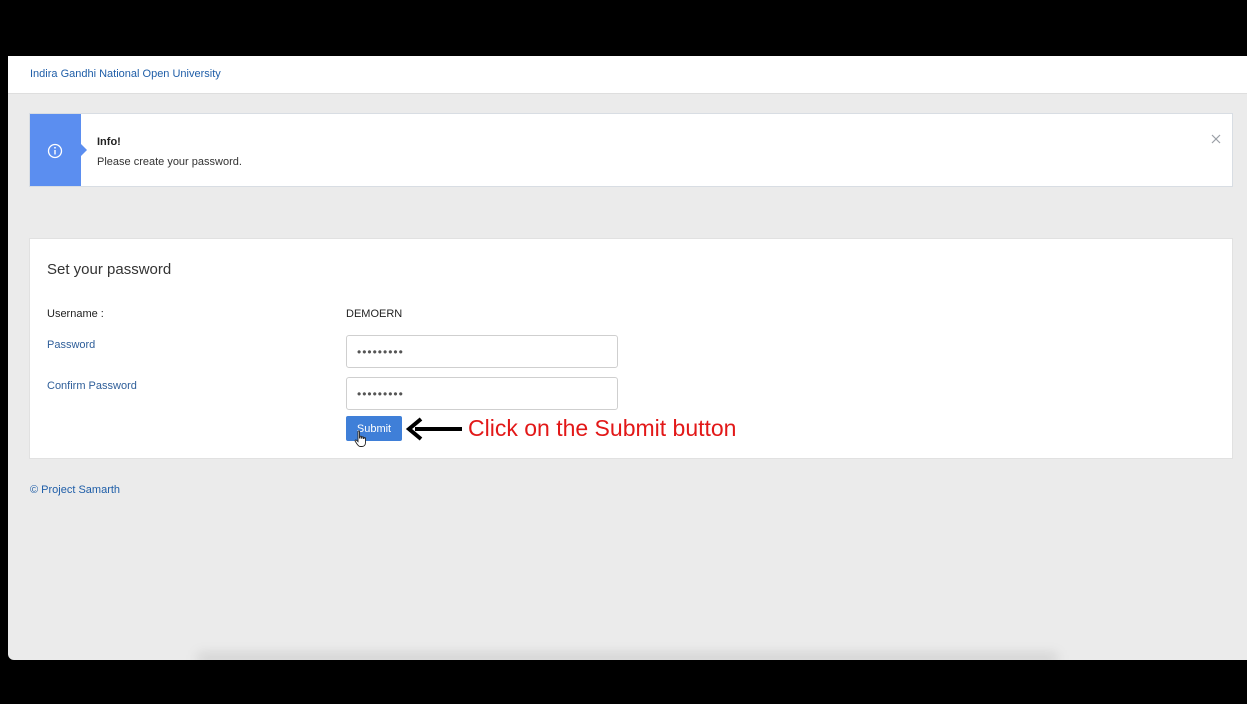  What do you see at coordinates (92, 386) in the screenshot?
I see `confirm-password-label: Confirm Password` at bounding box center [92, 386].